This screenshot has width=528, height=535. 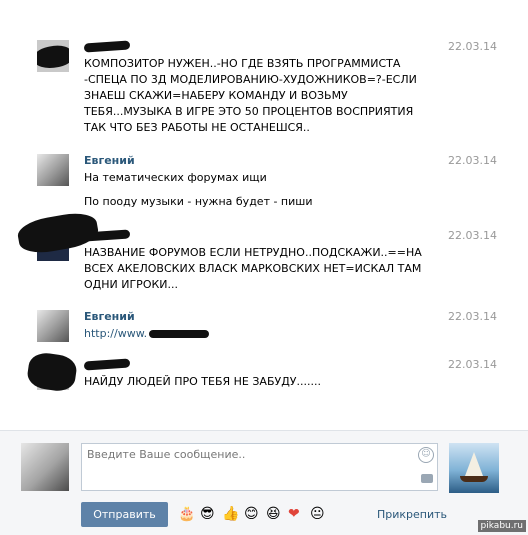 What do you see at coordinates (427, 478) in the screenshot?
I see `camera-icon` at bounding box center [427, 478].